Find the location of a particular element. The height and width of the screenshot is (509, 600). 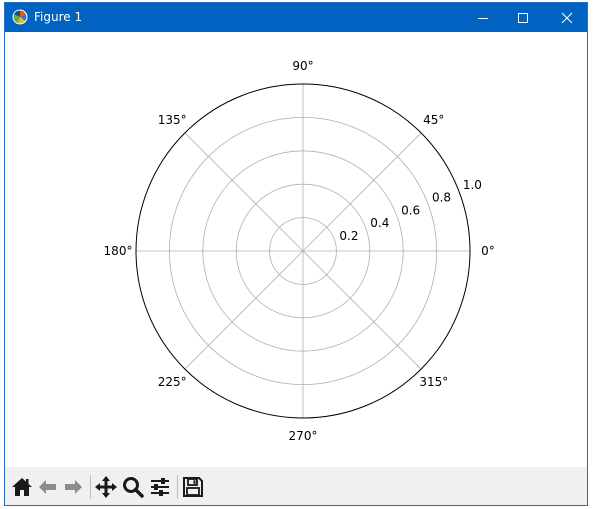

minimize-button is located at coordinates (483, 17).